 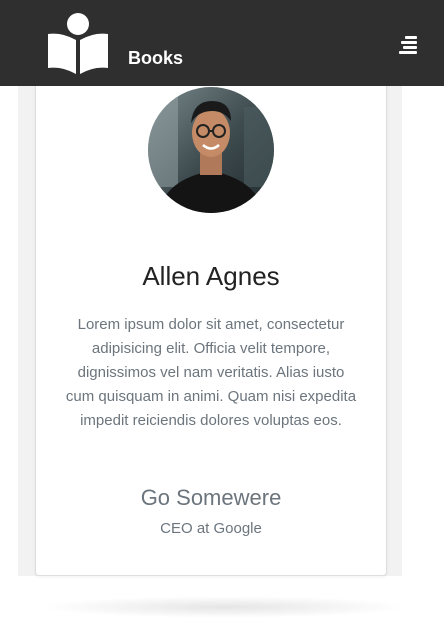 What do you see at coordinates (222, 43) in the screenshot?
I see `top-navbar: Books` at bounding box center [222, 43].